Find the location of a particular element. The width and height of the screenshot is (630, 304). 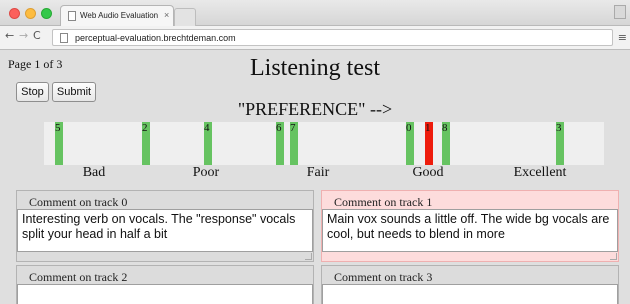

rating-marker-label: 7 is located at coordinates (293, 128).